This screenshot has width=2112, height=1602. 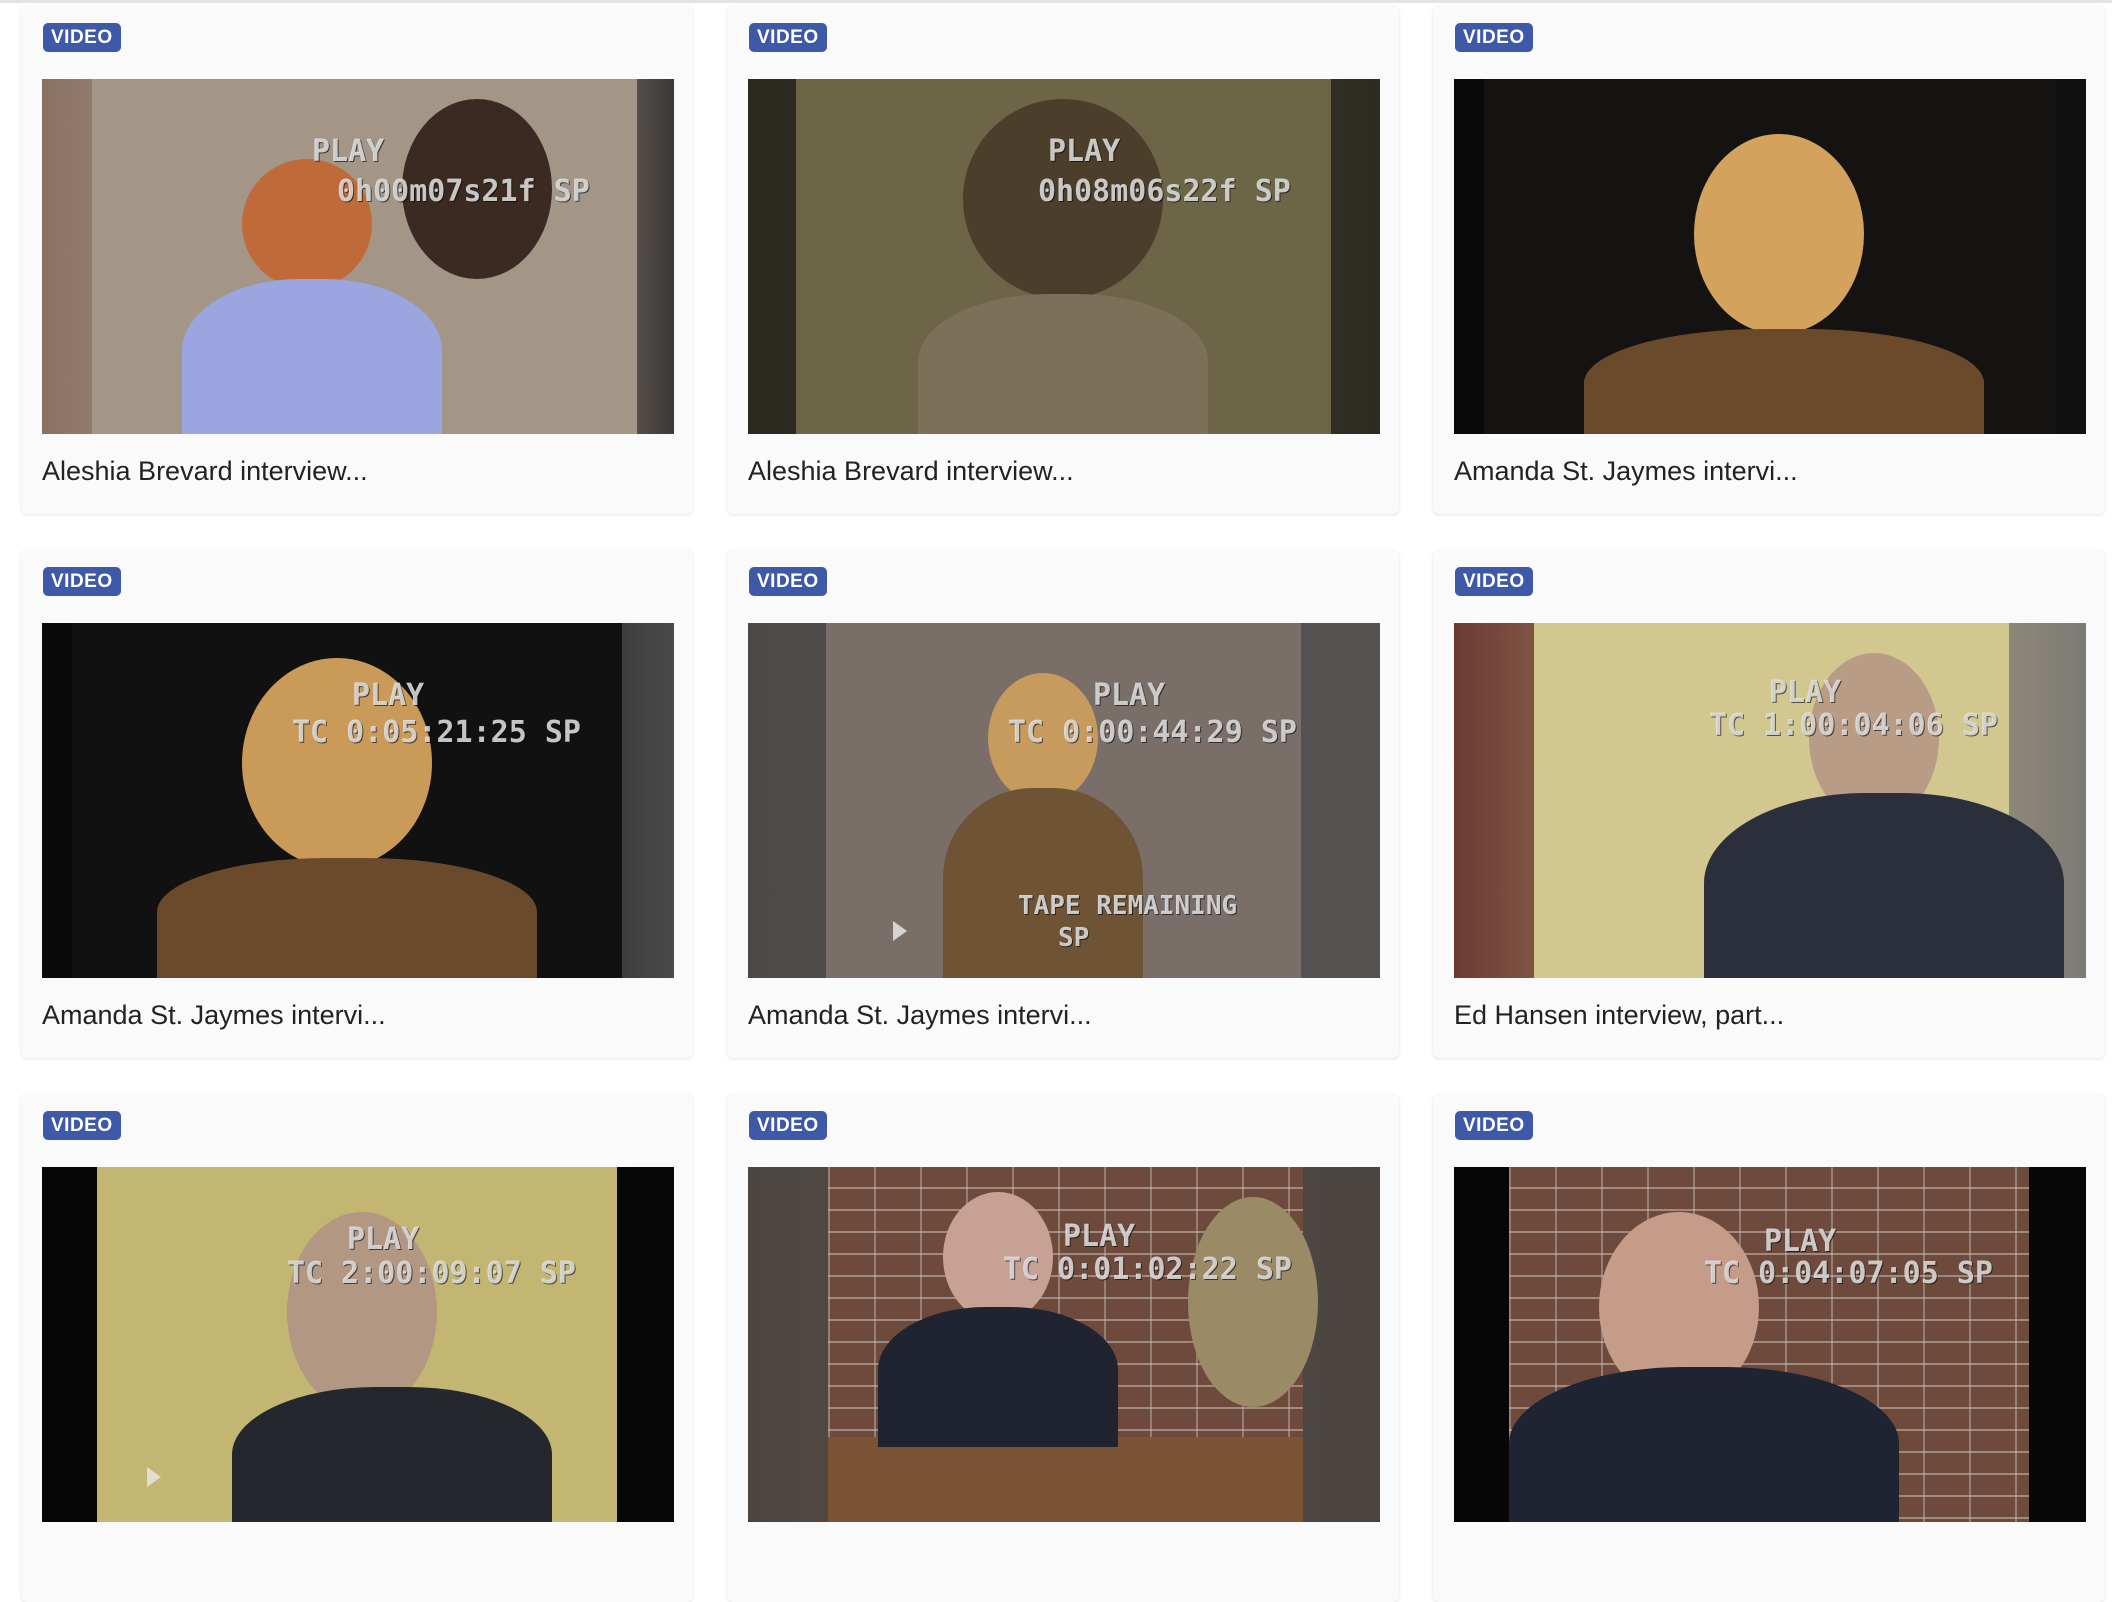 What do you see at coordinates (358, 800) in the screenshot?
I see `video-thumbnail: PLAY TC 0:05:21:25 SP` at bounding box center [358, 800].